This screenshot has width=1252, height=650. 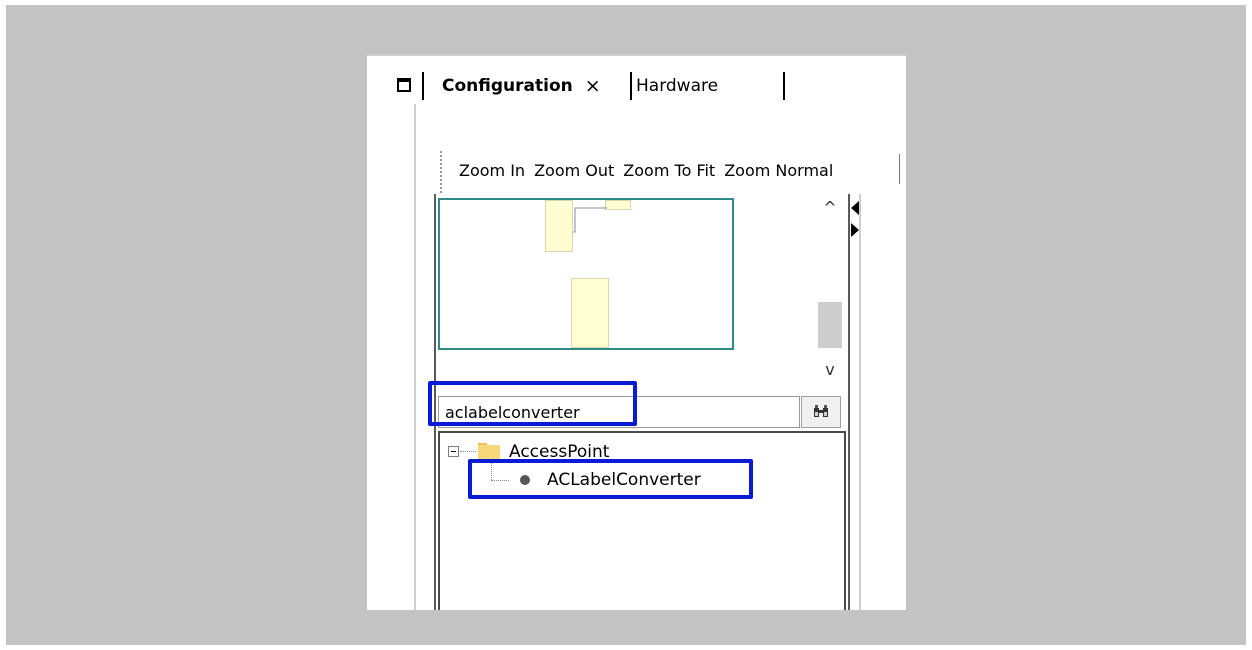 What do you see at coordinates (899, 169) in the screenshot?
I see `toolbar-separator` at bounding box center [899, 169].